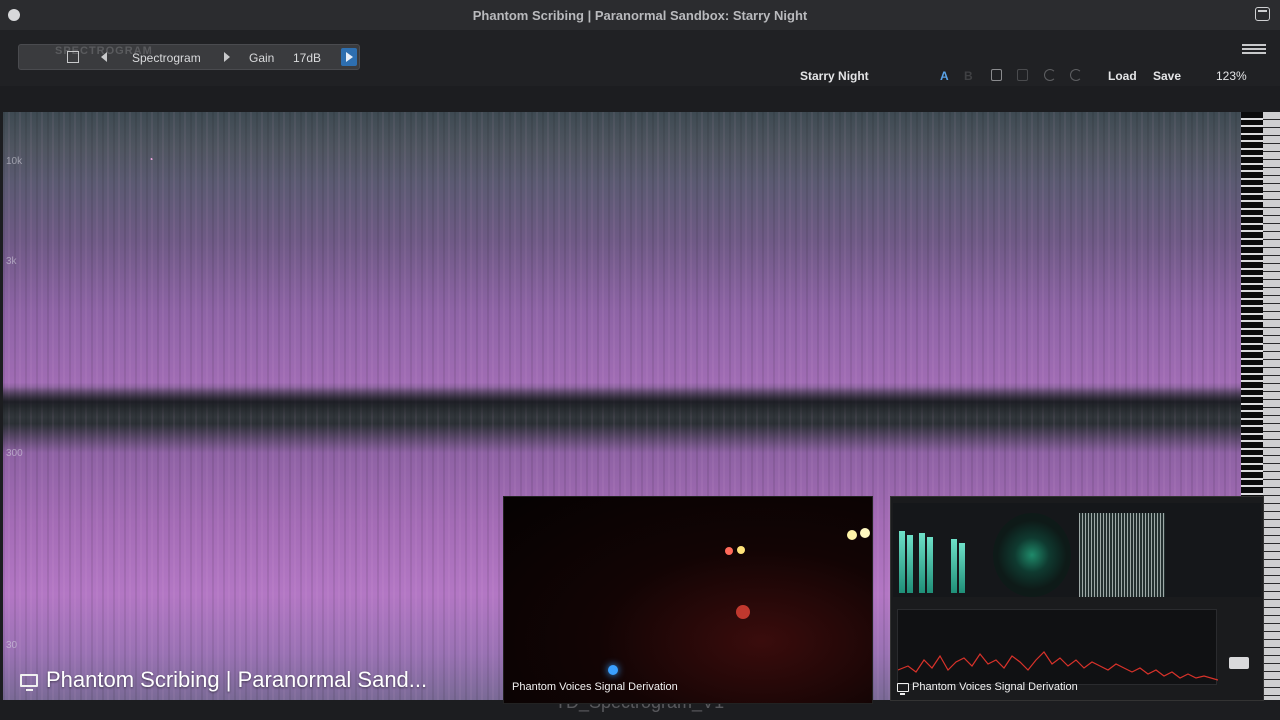 This screenshot has height=720, width=1280. I want to click on video-overlay-right: Phantom Voices Signal Derivation, so click(1077, 598).